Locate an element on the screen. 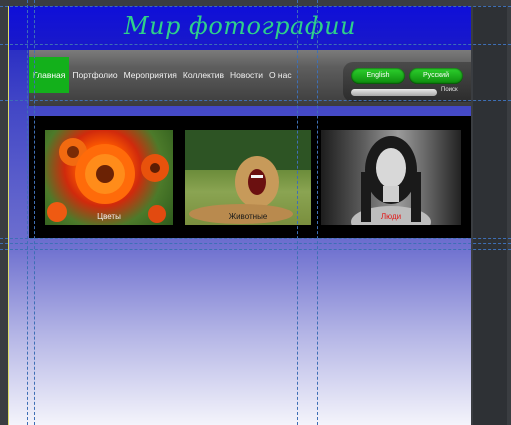 The image size is (511, 425). search-input is located at coordinates (394, 92).